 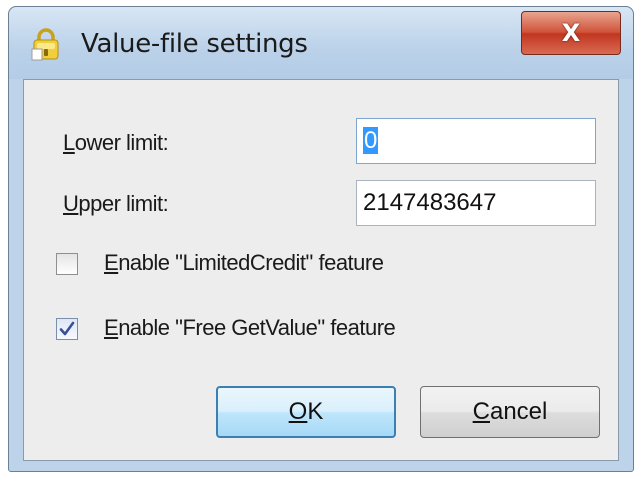 I want to click on upper-limit-access-key: U, so click(x=71, y=203).